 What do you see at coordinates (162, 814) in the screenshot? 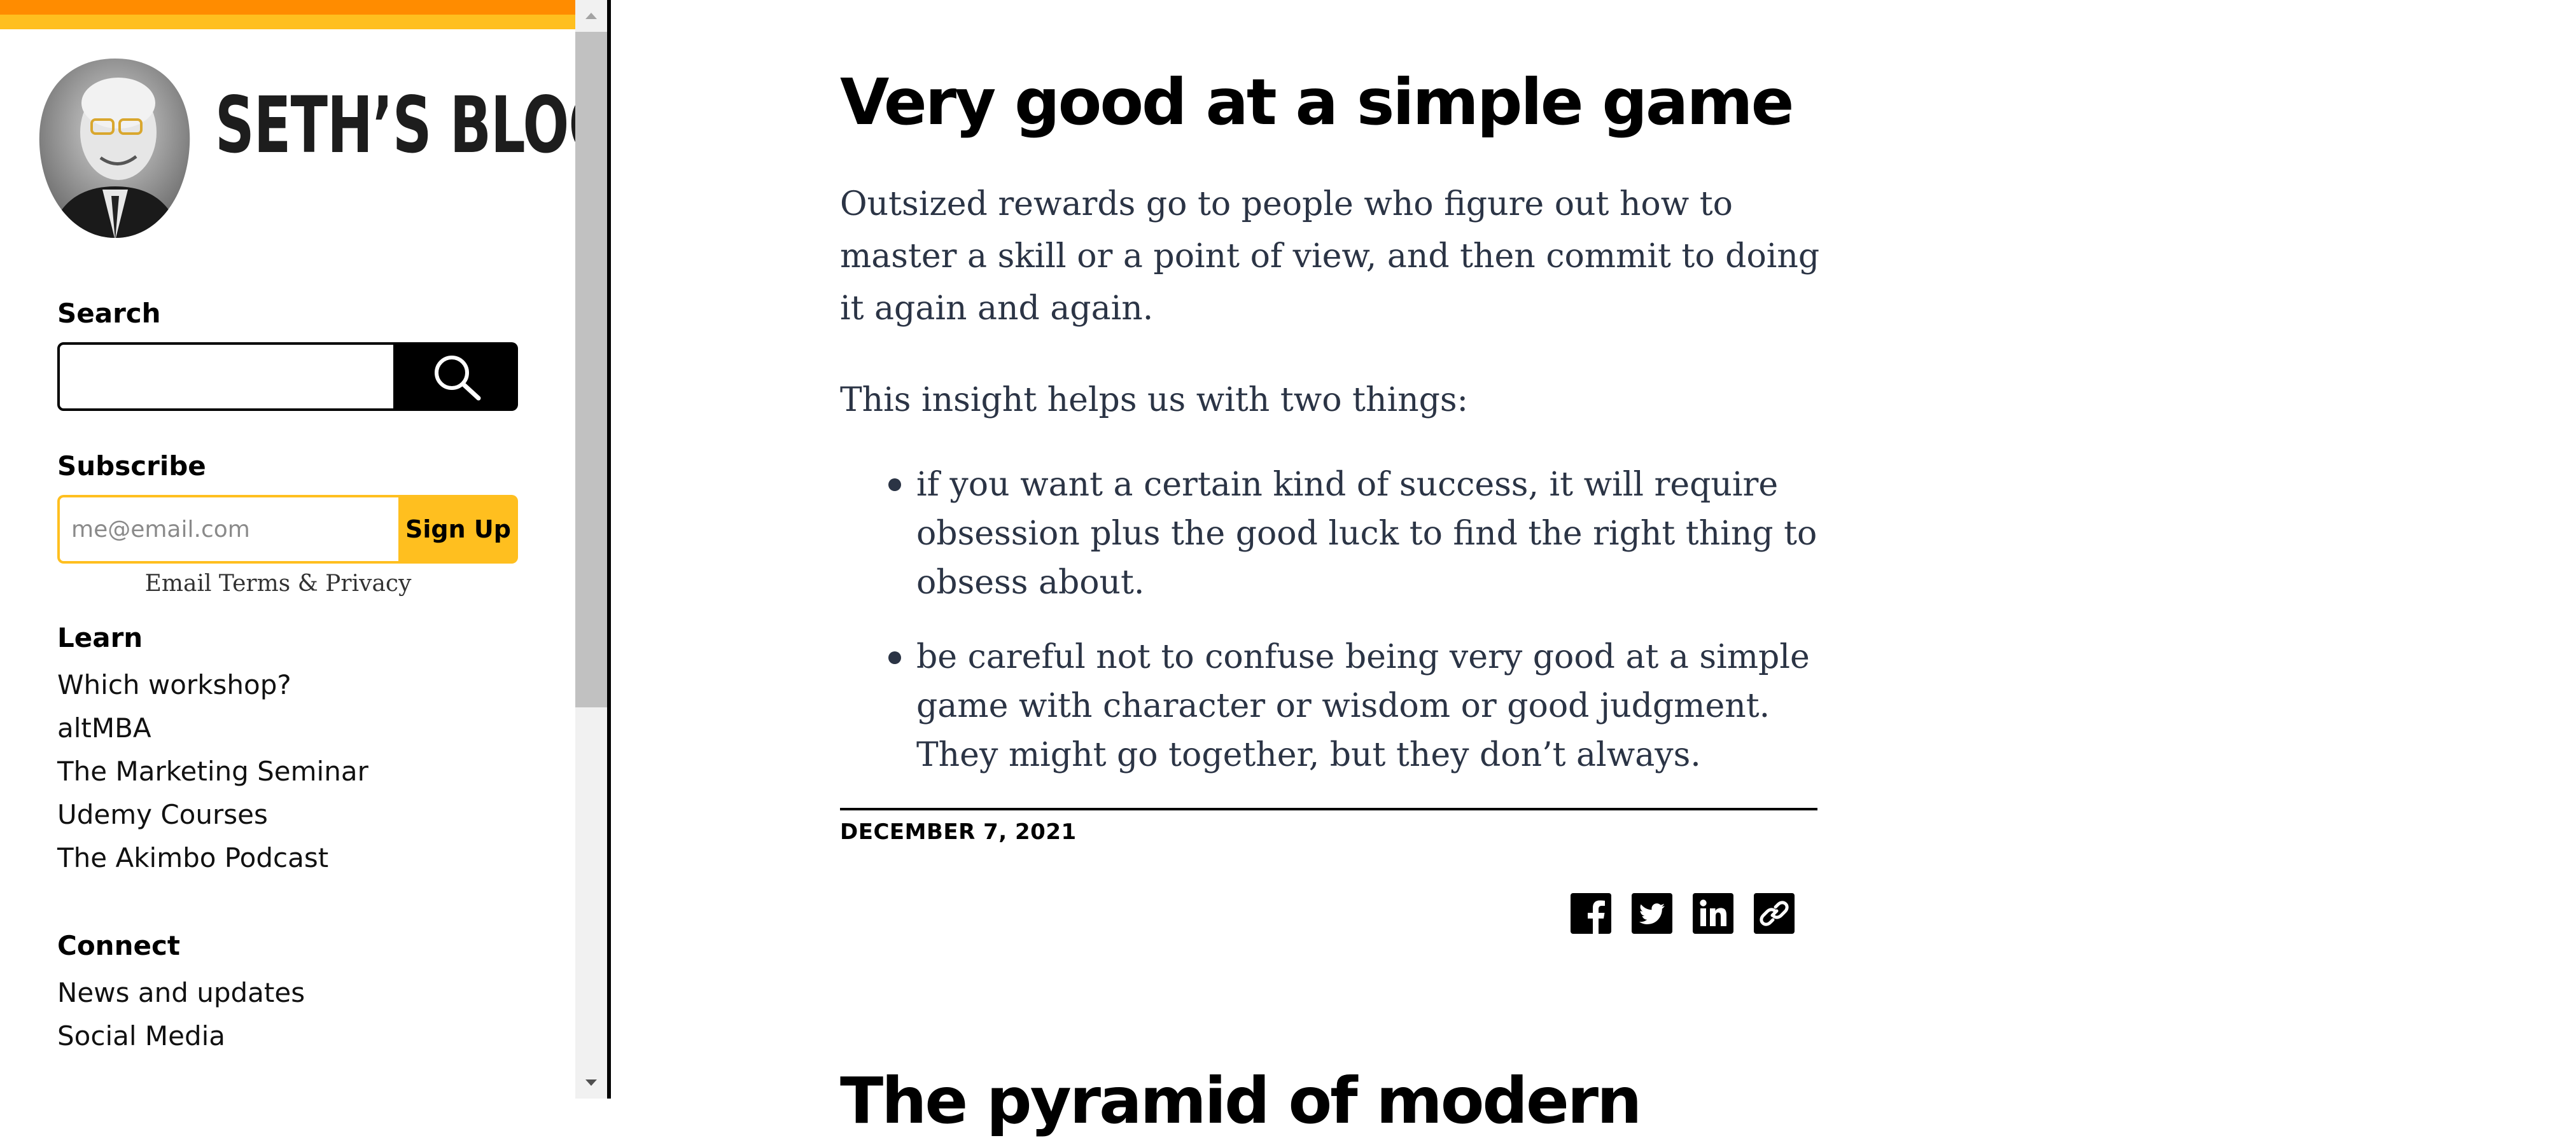
I see `sidebar-link-udemy-courses: Udemy Courses` at bounding box center [162, 814].